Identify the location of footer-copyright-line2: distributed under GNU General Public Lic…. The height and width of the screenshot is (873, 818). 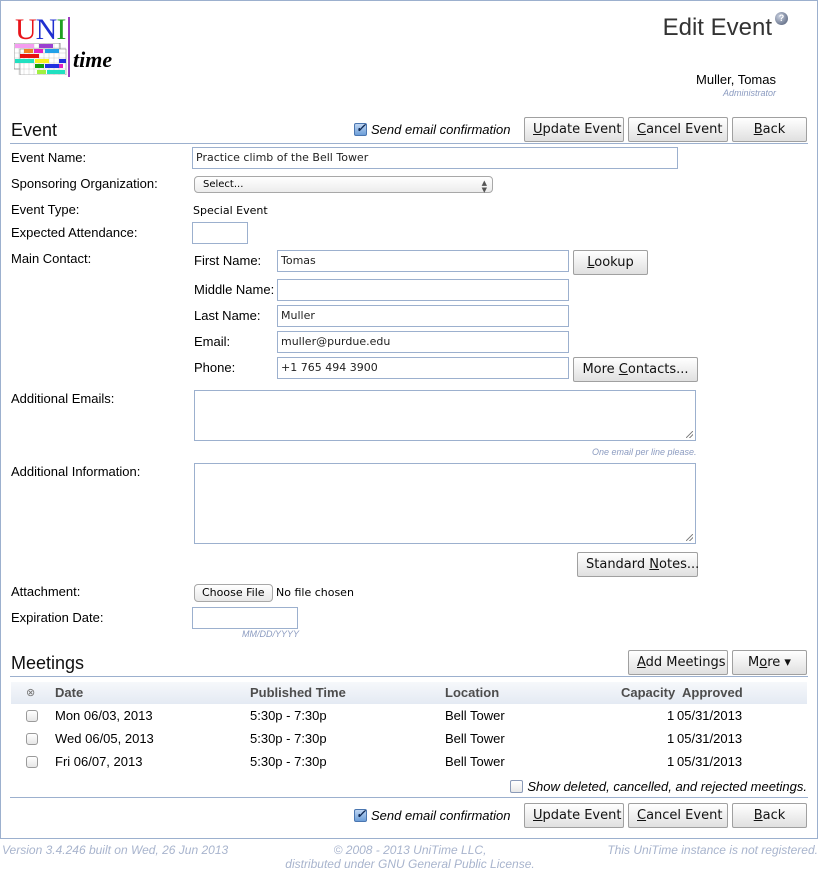
(410, 864).